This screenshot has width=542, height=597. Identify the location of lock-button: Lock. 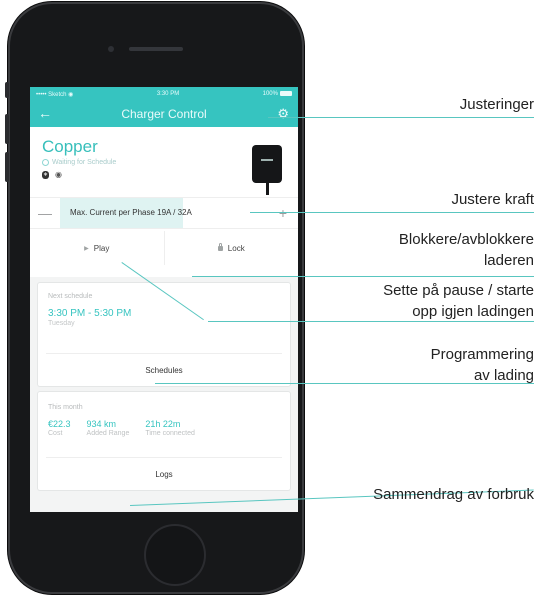
(231, 248).